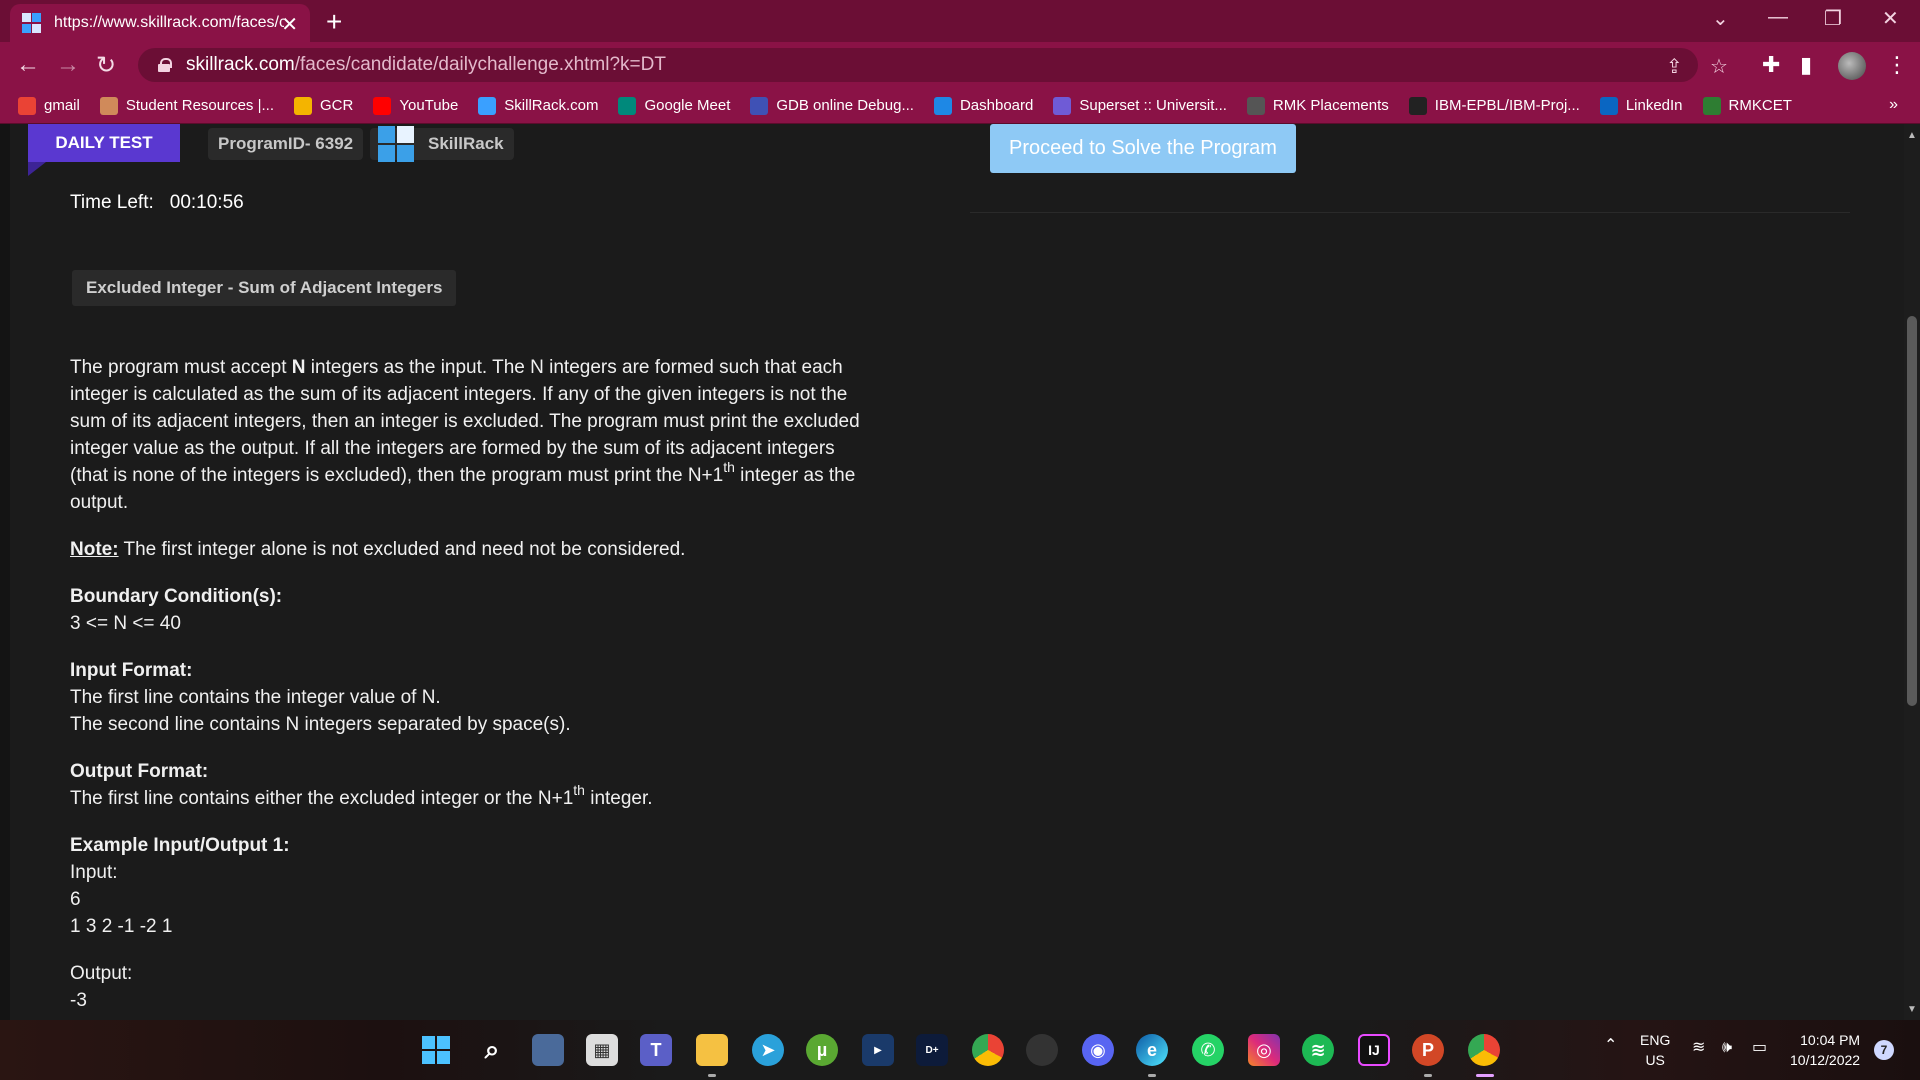 Image resolution: width=1920 pixels, height=1080 pixels. Describe the element at coordinates (1771, 65) in the screenshot. I see `extensions-icon: ✚` at that location.